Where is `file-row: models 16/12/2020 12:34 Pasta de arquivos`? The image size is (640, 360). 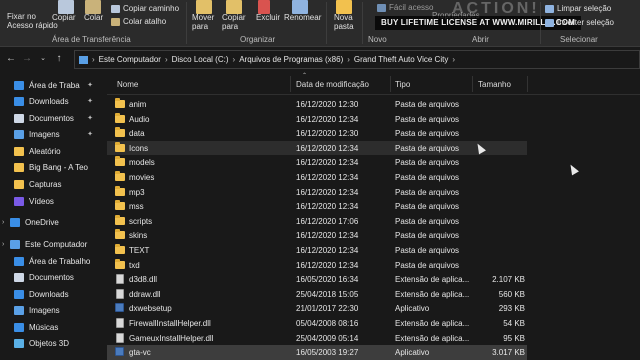 file-row: models 16/12/2020 12:34 Pasta de arquivos is located at coordinates (317, 162).